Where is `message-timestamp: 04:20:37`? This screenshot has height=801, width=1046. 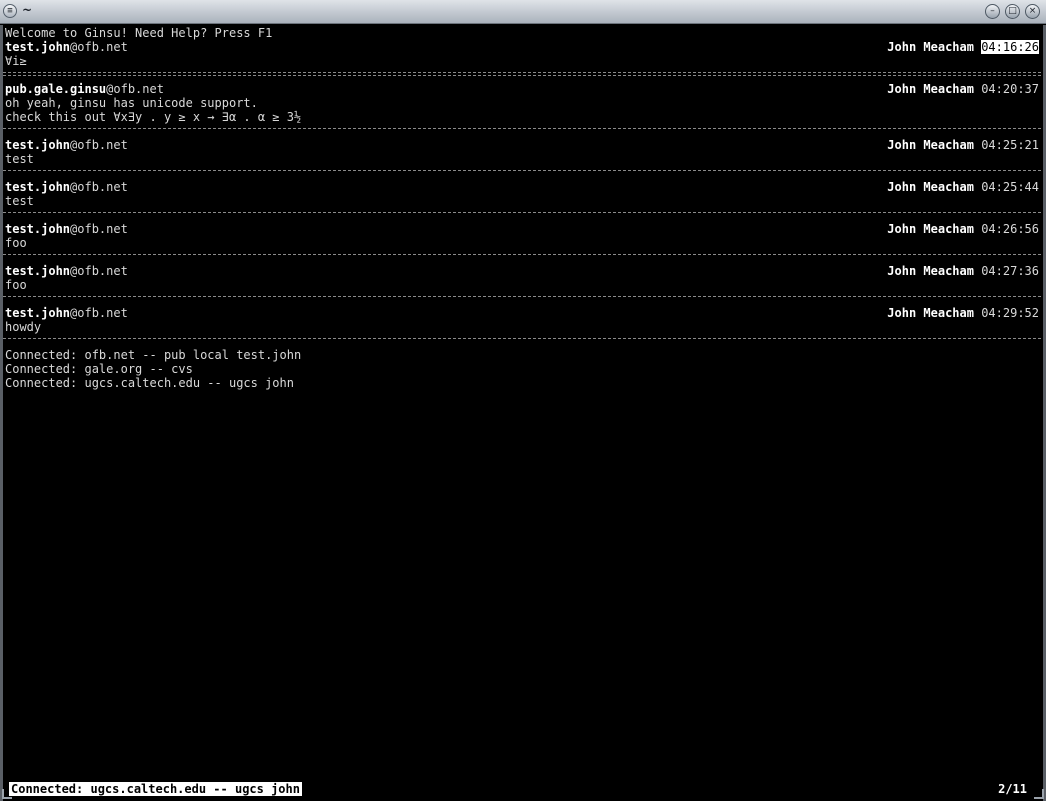
message-timestamp: 04:20:37 is located at coordinates (1010, 89).